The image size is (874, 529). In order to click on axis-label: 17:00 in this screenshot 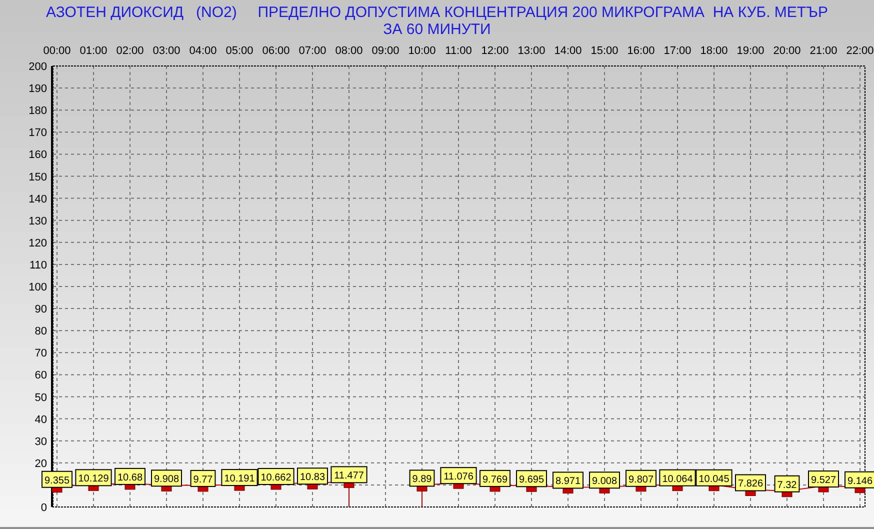, I will do `click(678, 51)`.